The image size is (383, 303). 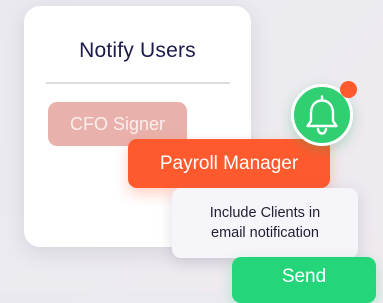 What do you see at coordinates (138, 83) in the screenshot?
I see `panel-divider` at bounding box center [138, 83].